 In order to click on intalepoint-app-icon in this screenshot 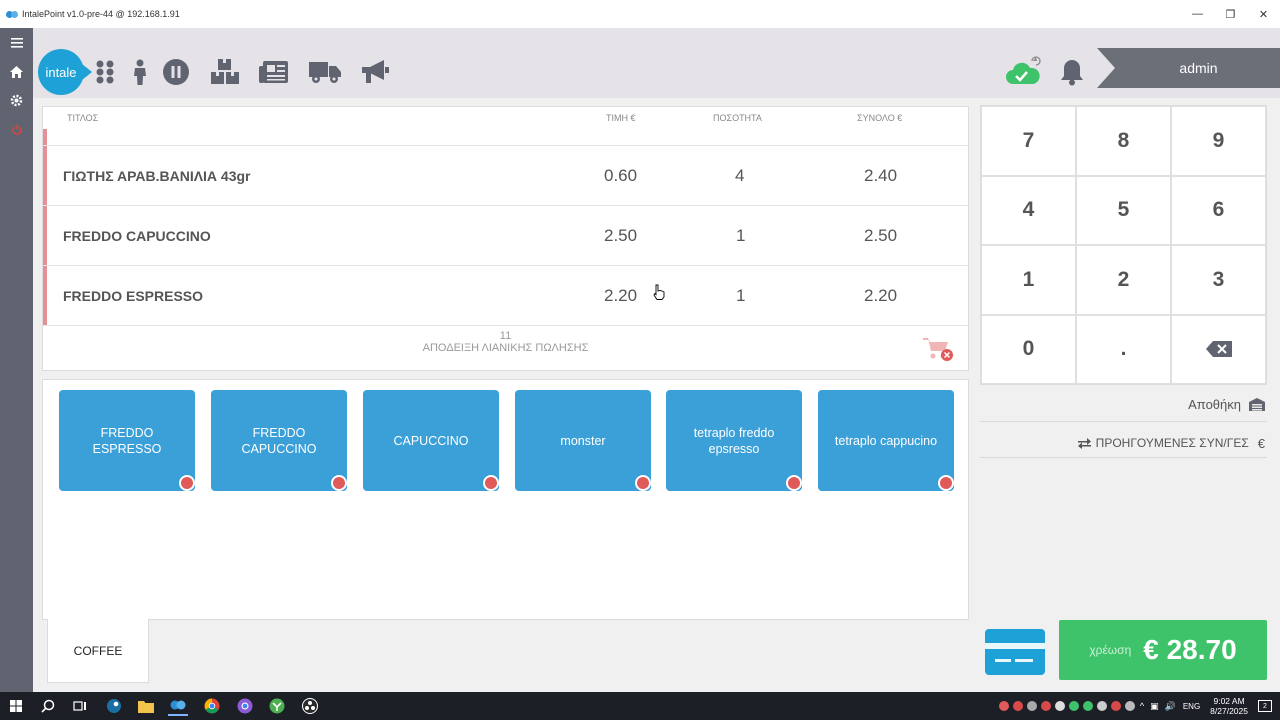, I will do `click(178, 706)`.